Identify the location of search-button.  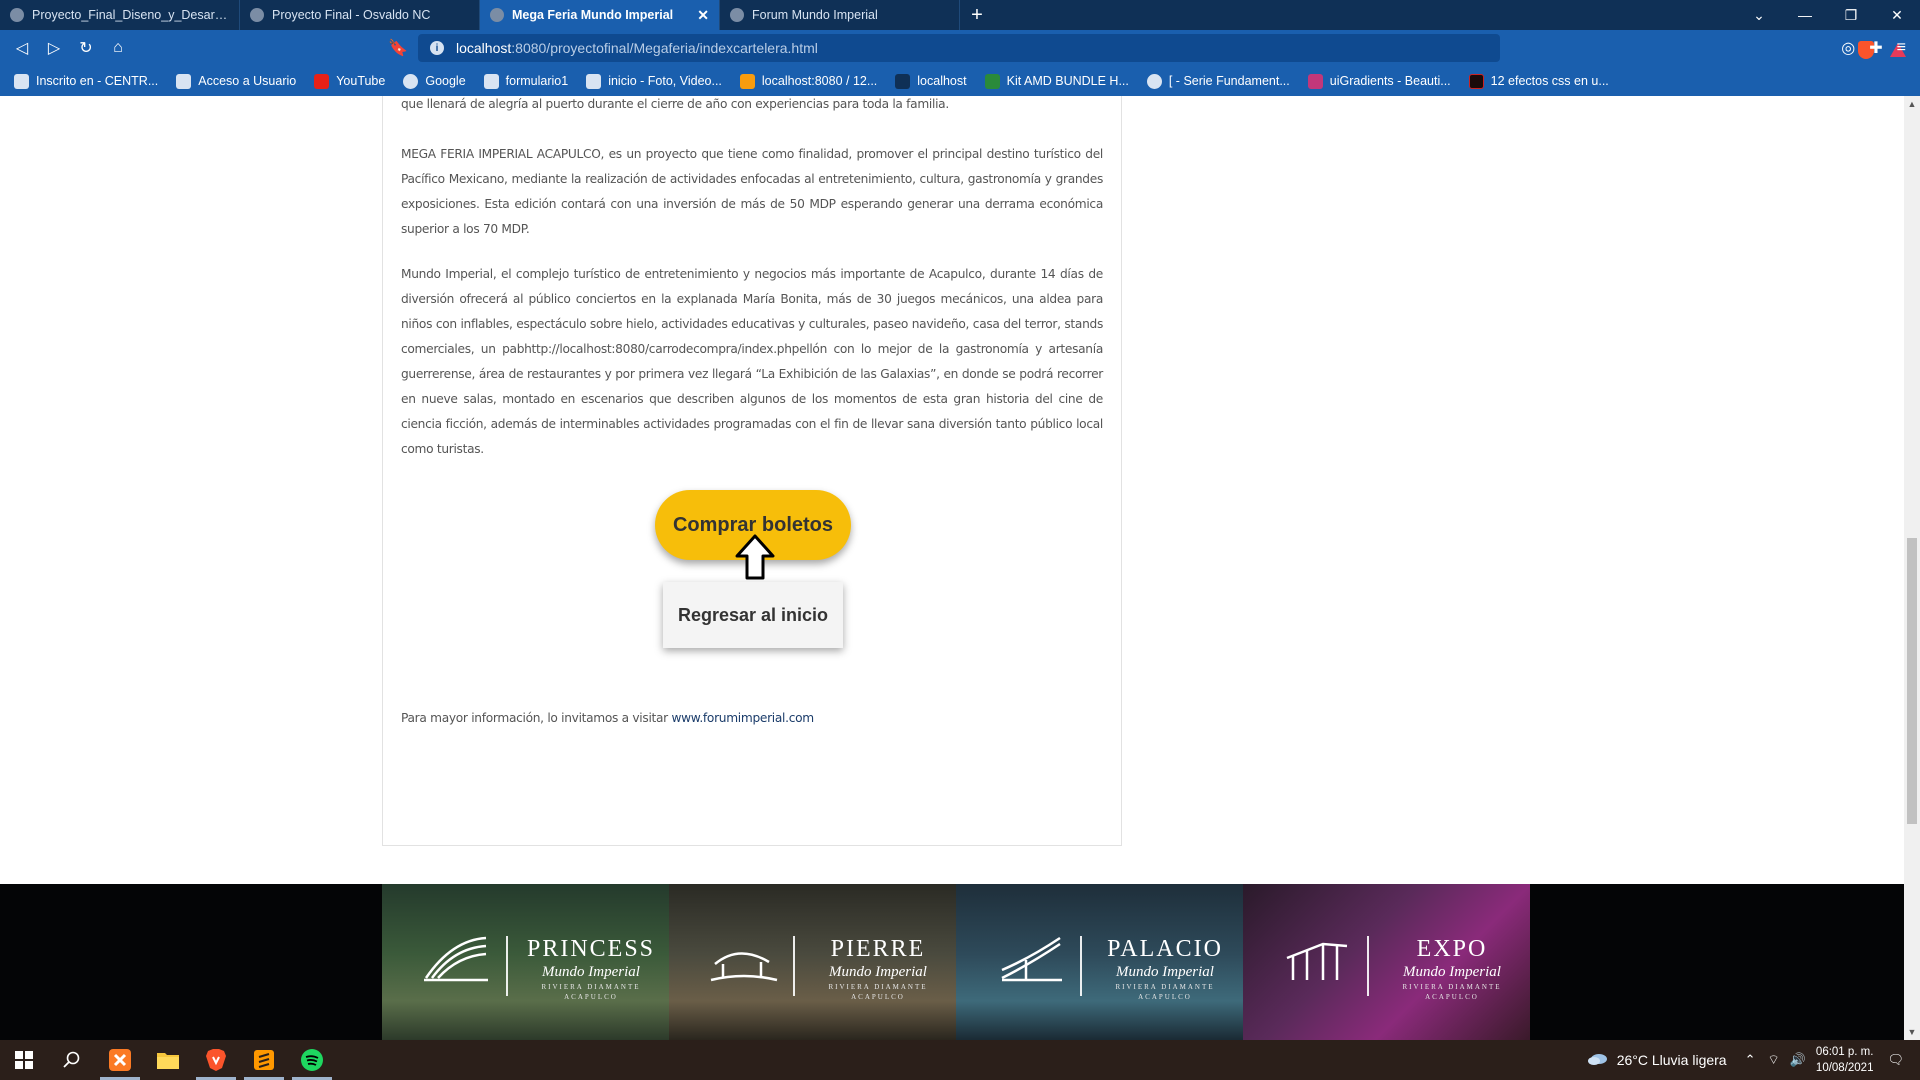
(72, 1060).